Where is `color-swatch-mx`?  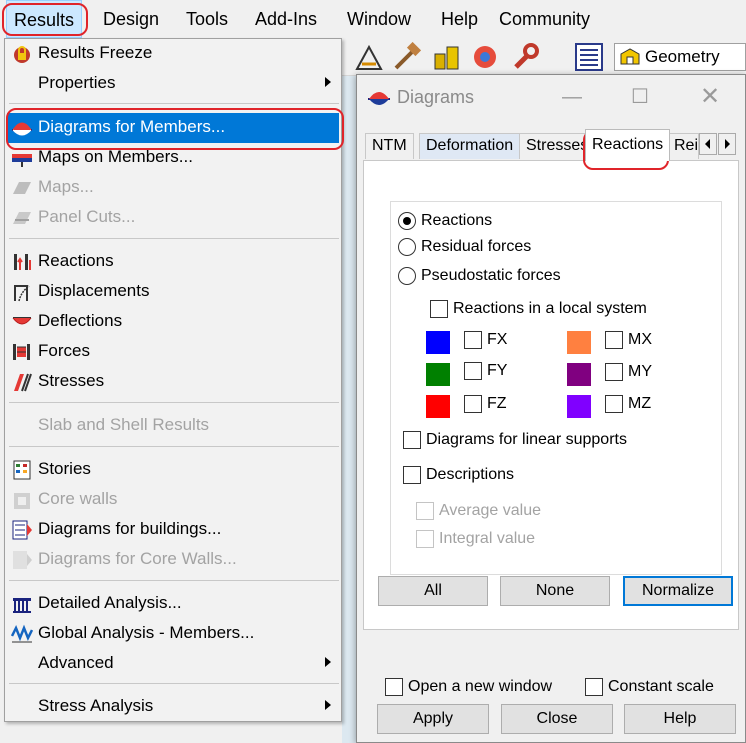 color-swatch-mx is located at coordinates (579, 342).